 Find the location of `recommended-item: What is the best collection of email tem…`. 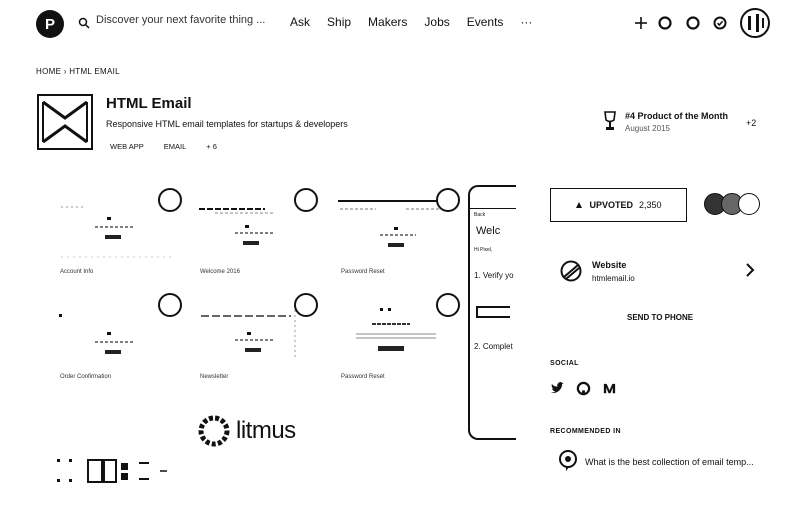

recommended-item: What is the best collection of email tem… is located at coordinates (669, 462).